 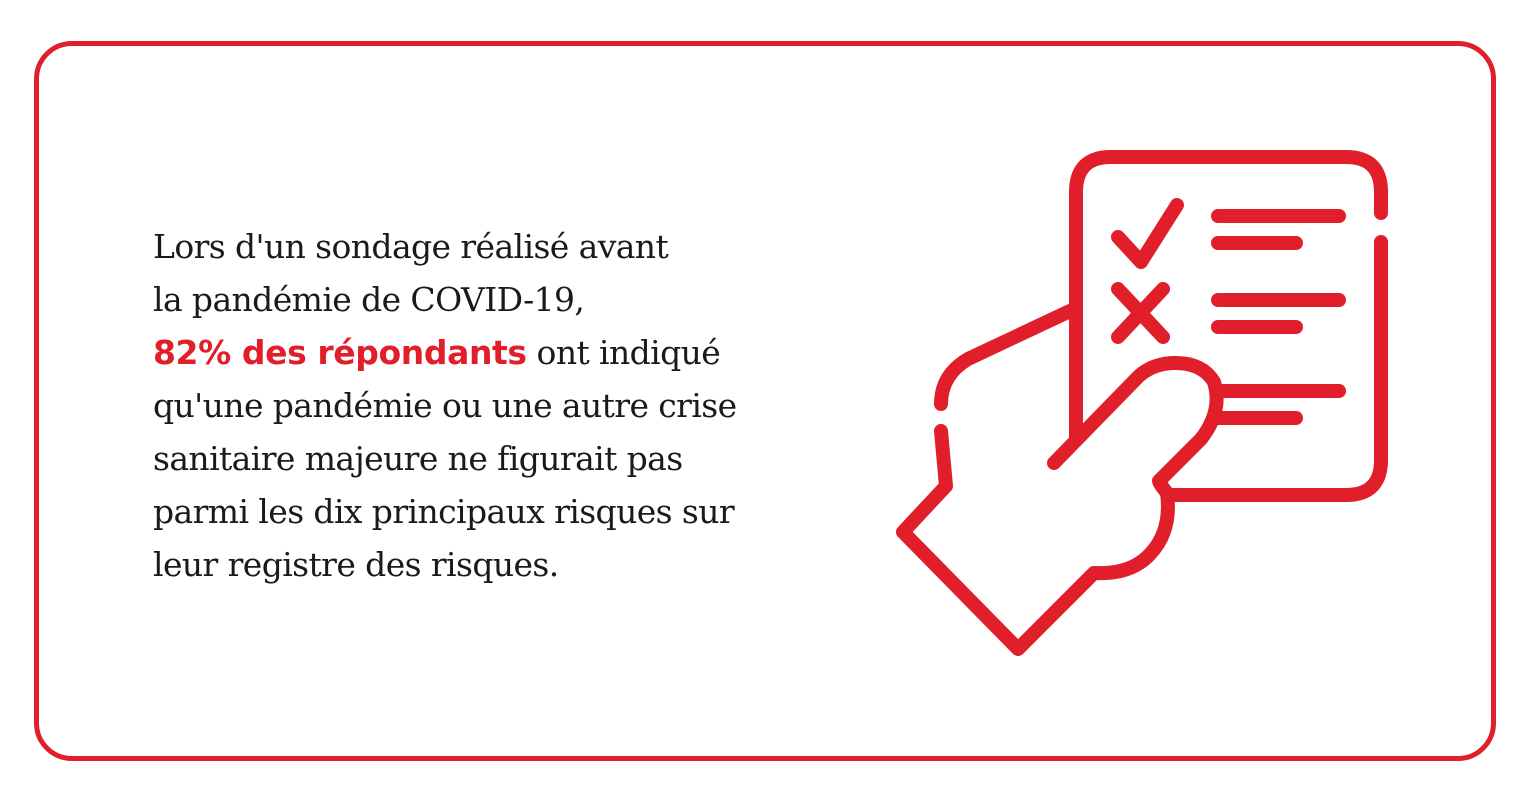 I want to click on check-mark-icon, so click(x=1147, y=233).